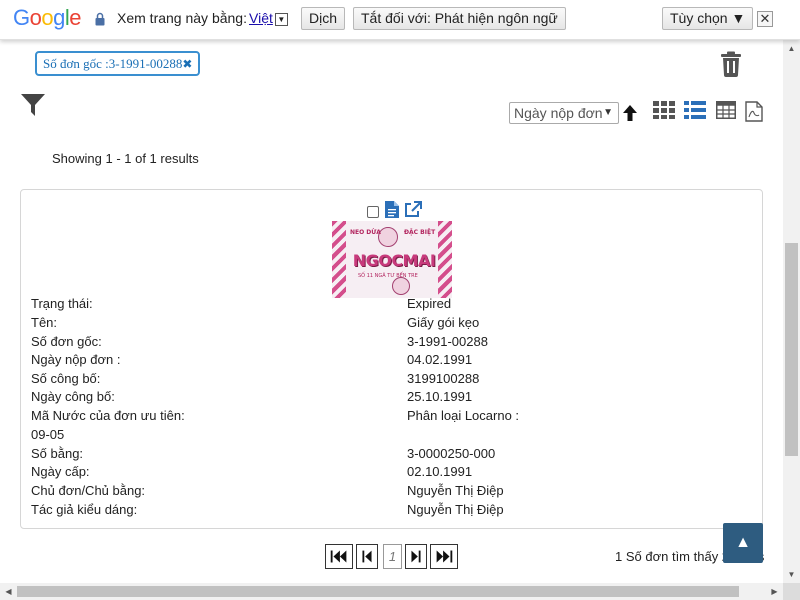 The width and height of the screenshot is (800, 600). Describe the element at coordinates (440, 396) in the screenshot. I see `field-value: 25.10.1991` at that location.